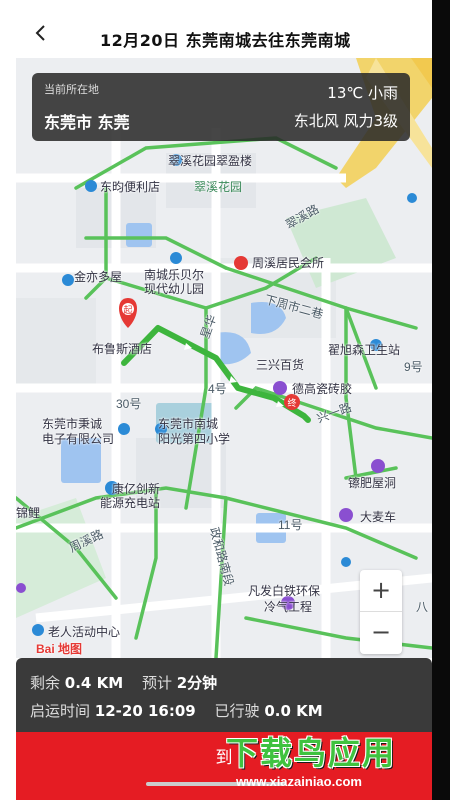 The image size is (450, 800). I want to click on map-label: 9号, so click(413, 367).